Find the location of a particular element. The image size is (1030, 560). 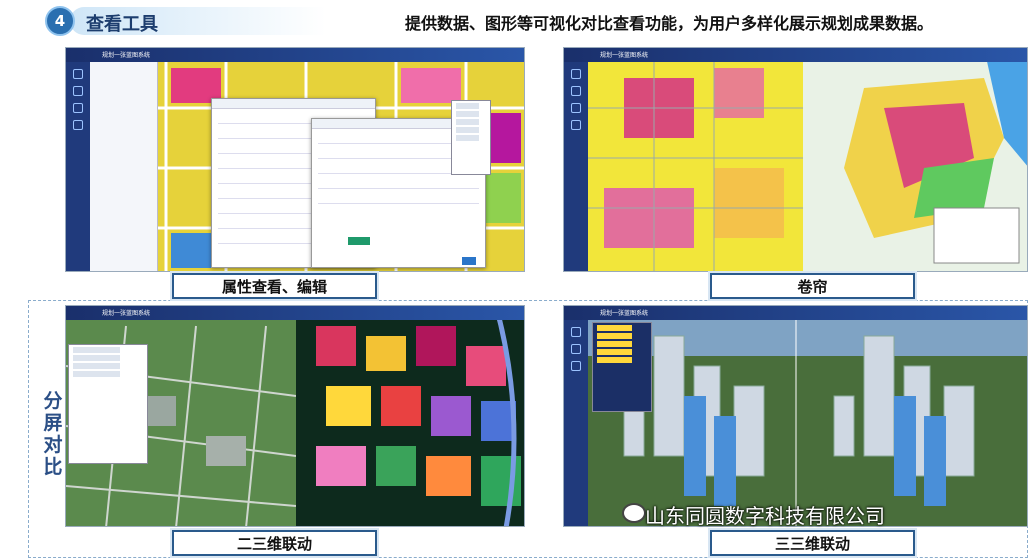

caption-curtain: 卷帘 is located at coordinates (812, 286).